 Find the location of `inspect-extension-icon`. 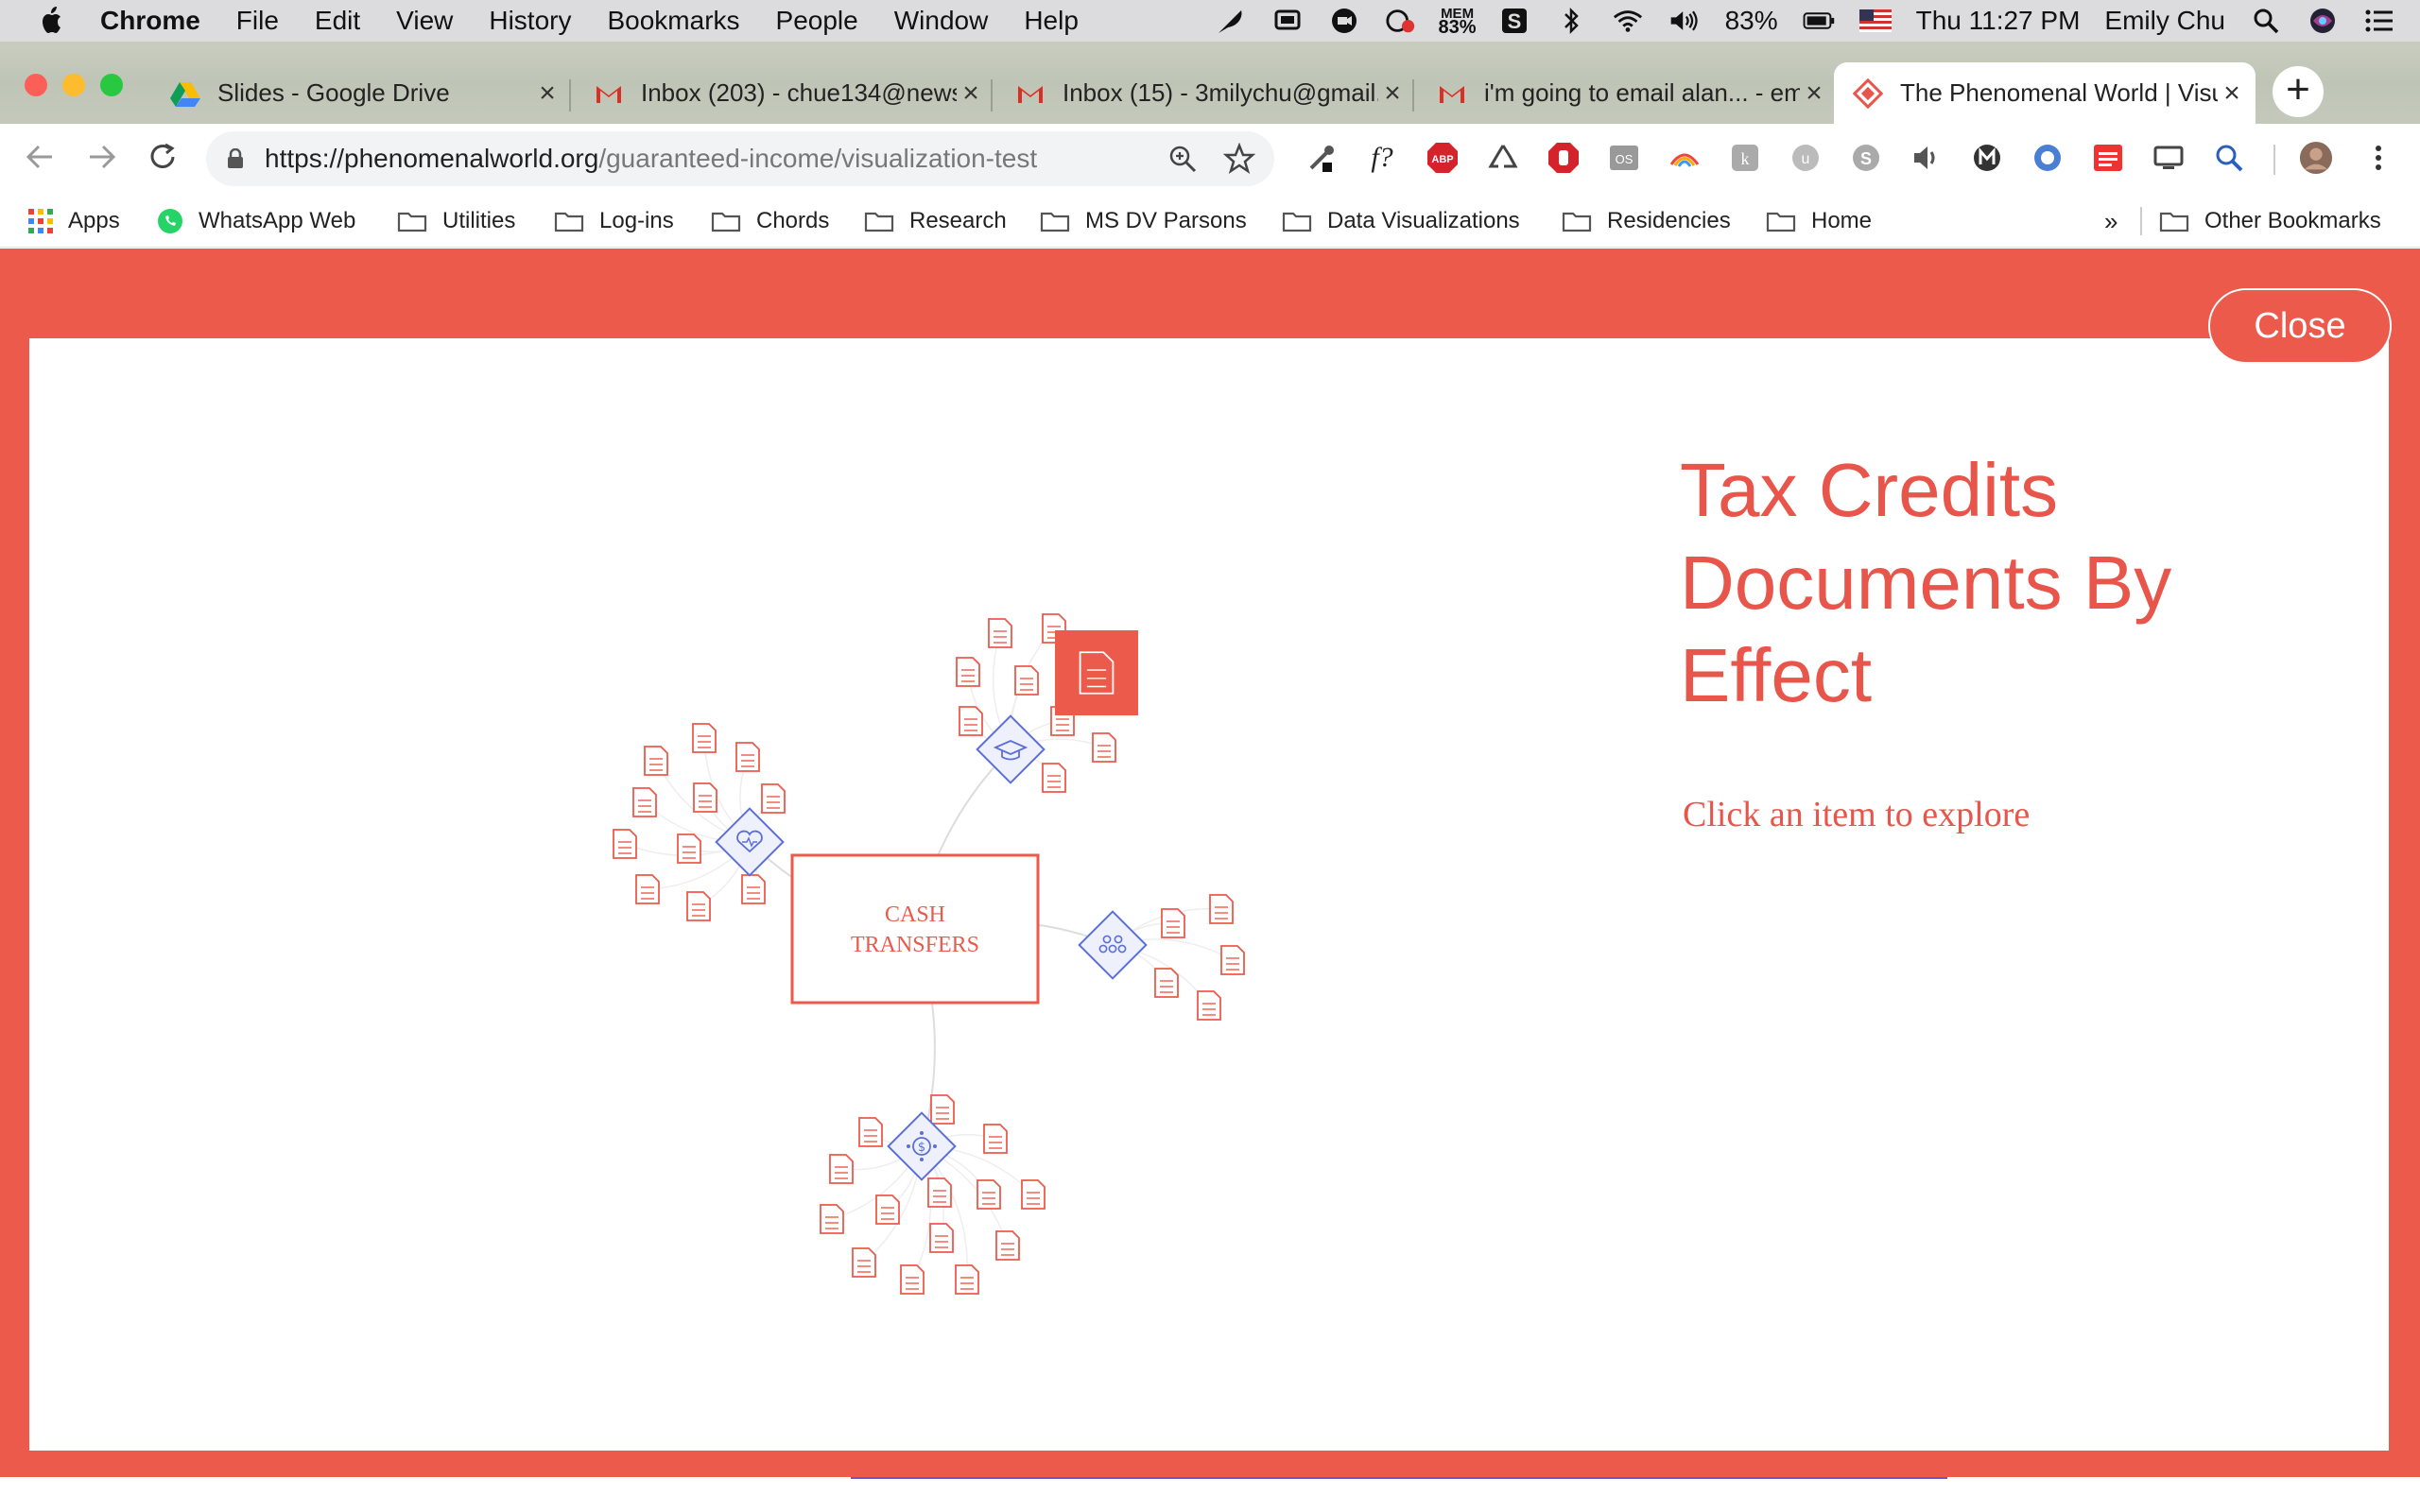

inspect-extension-icon is located at coordinates (2229, 158).